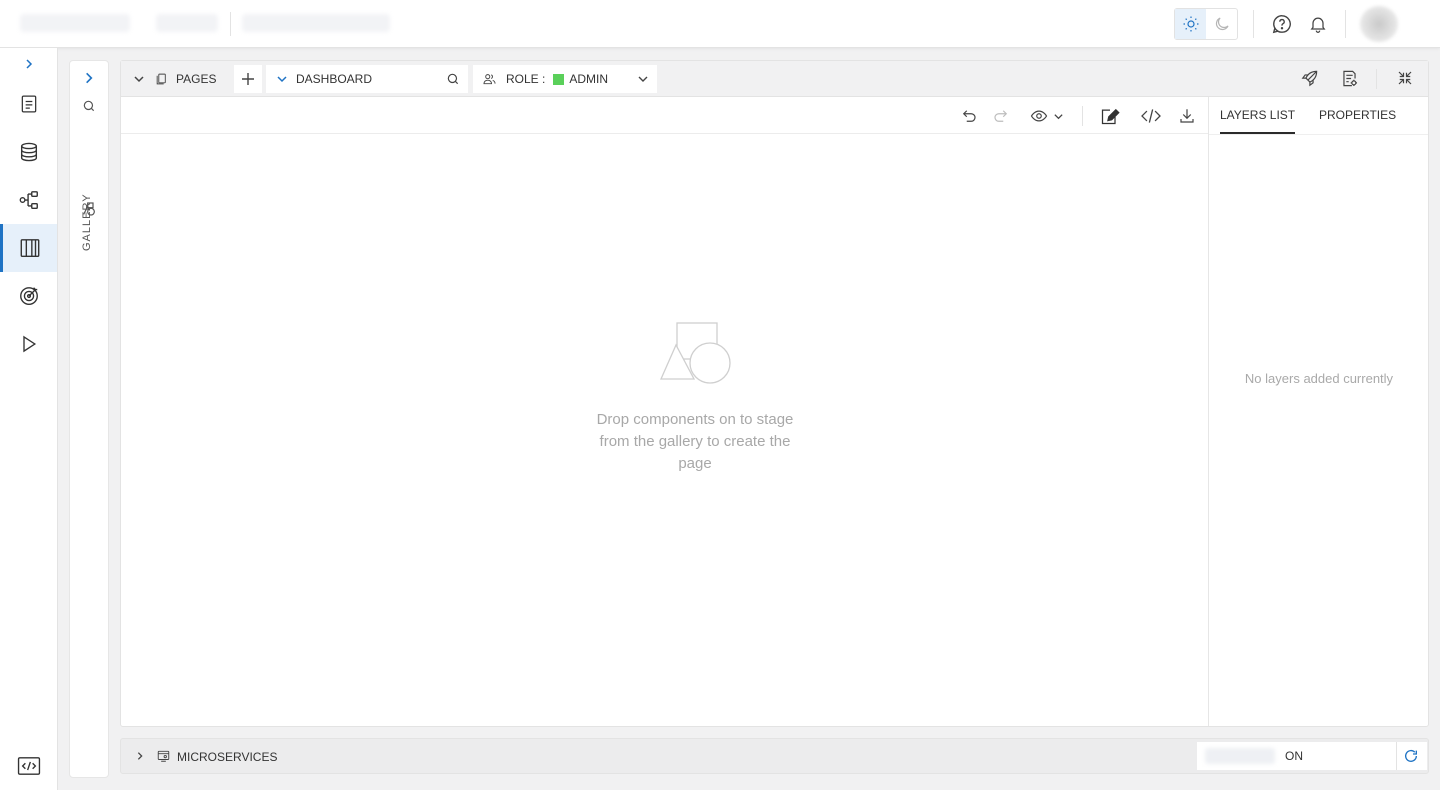  I want to click on nav-item-data, so click(28, 152).